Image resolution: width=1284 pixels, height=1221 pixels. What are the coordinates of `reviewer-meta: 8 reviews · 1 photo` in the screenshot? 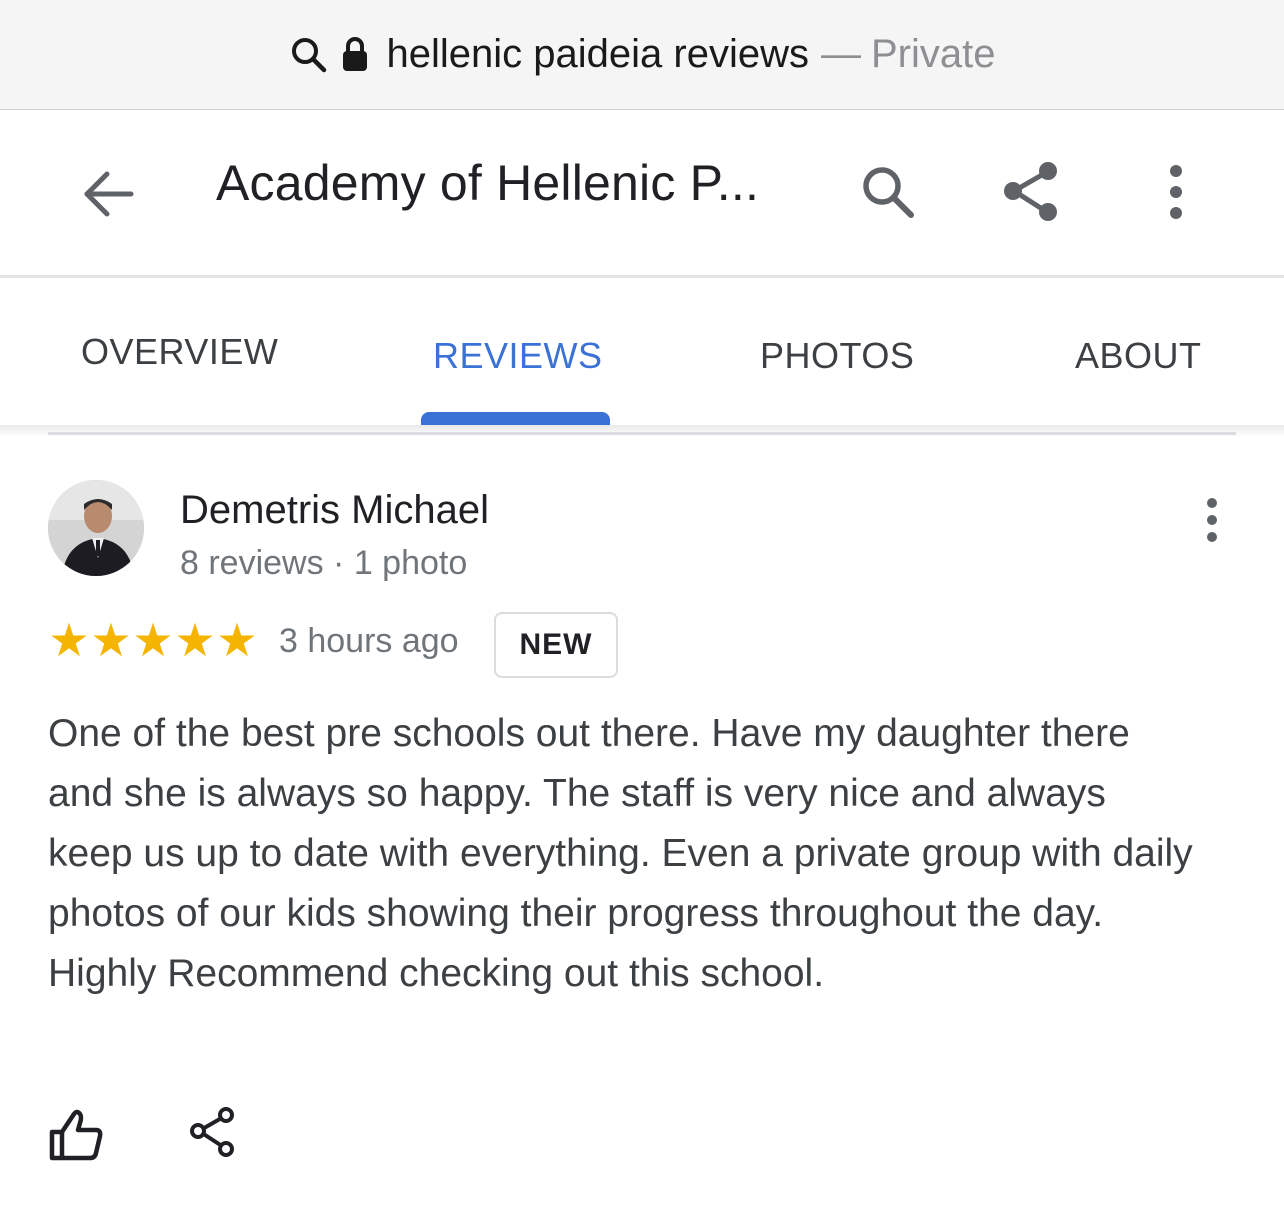 It's located at (324, 563).